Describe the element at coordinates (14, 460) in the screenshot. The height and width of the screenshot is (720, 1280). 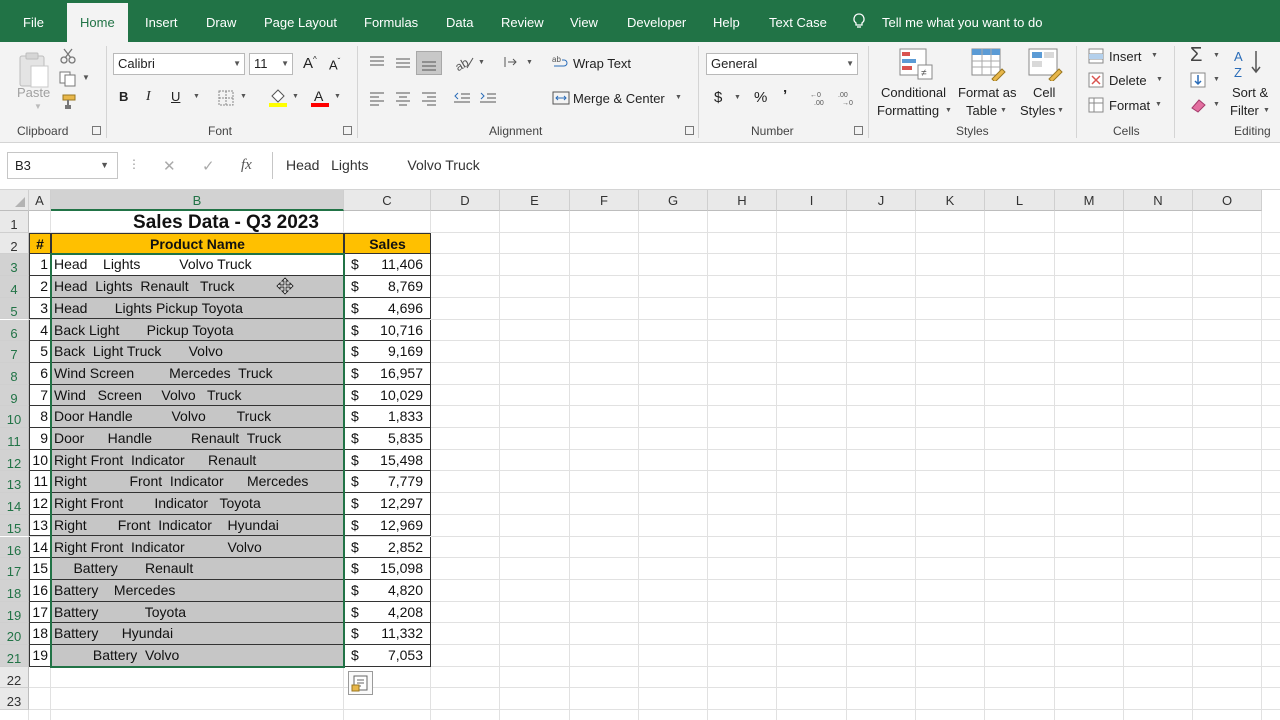
I see `row-header-12: 12` at that location.